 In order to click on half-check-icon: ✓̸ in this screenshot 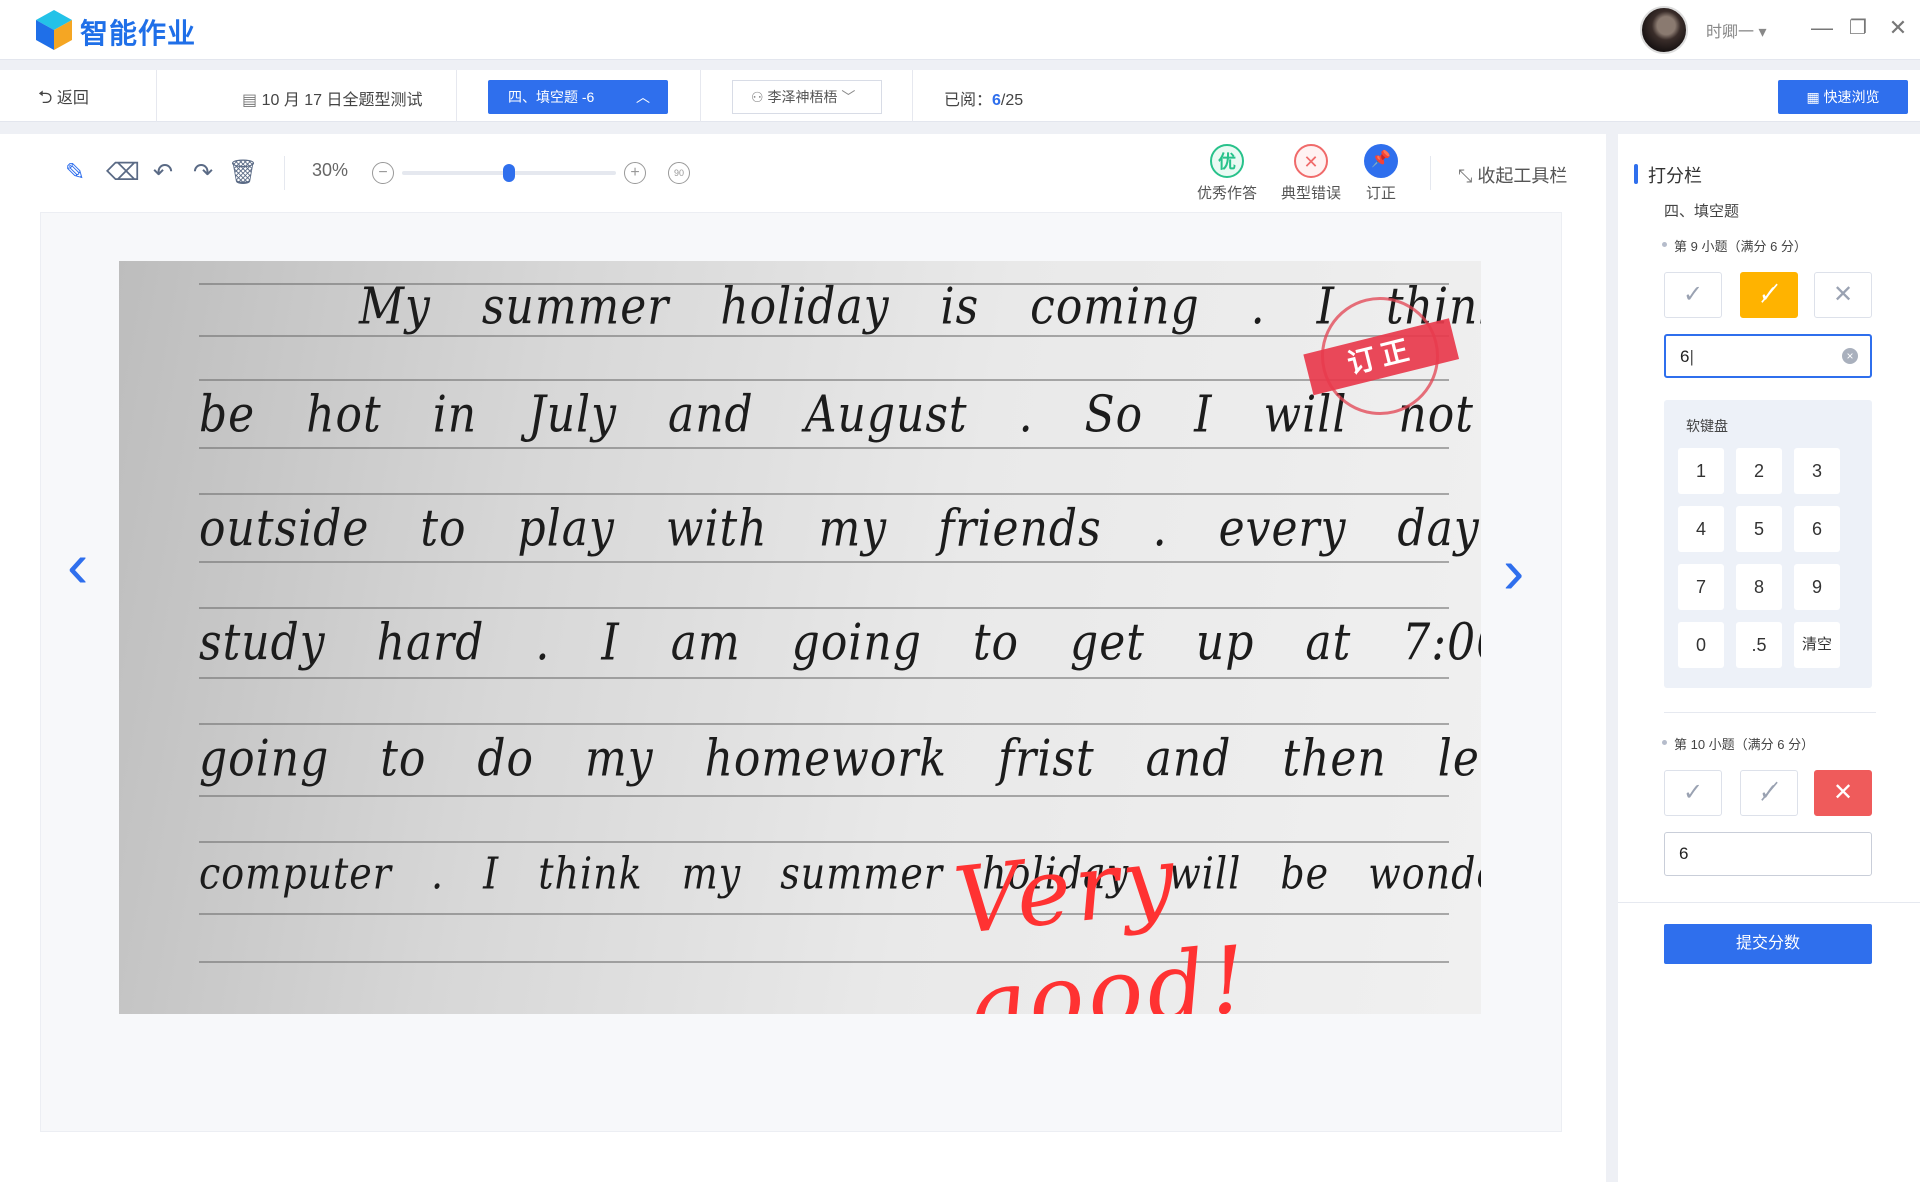, I will do `click(1769, 294)`.